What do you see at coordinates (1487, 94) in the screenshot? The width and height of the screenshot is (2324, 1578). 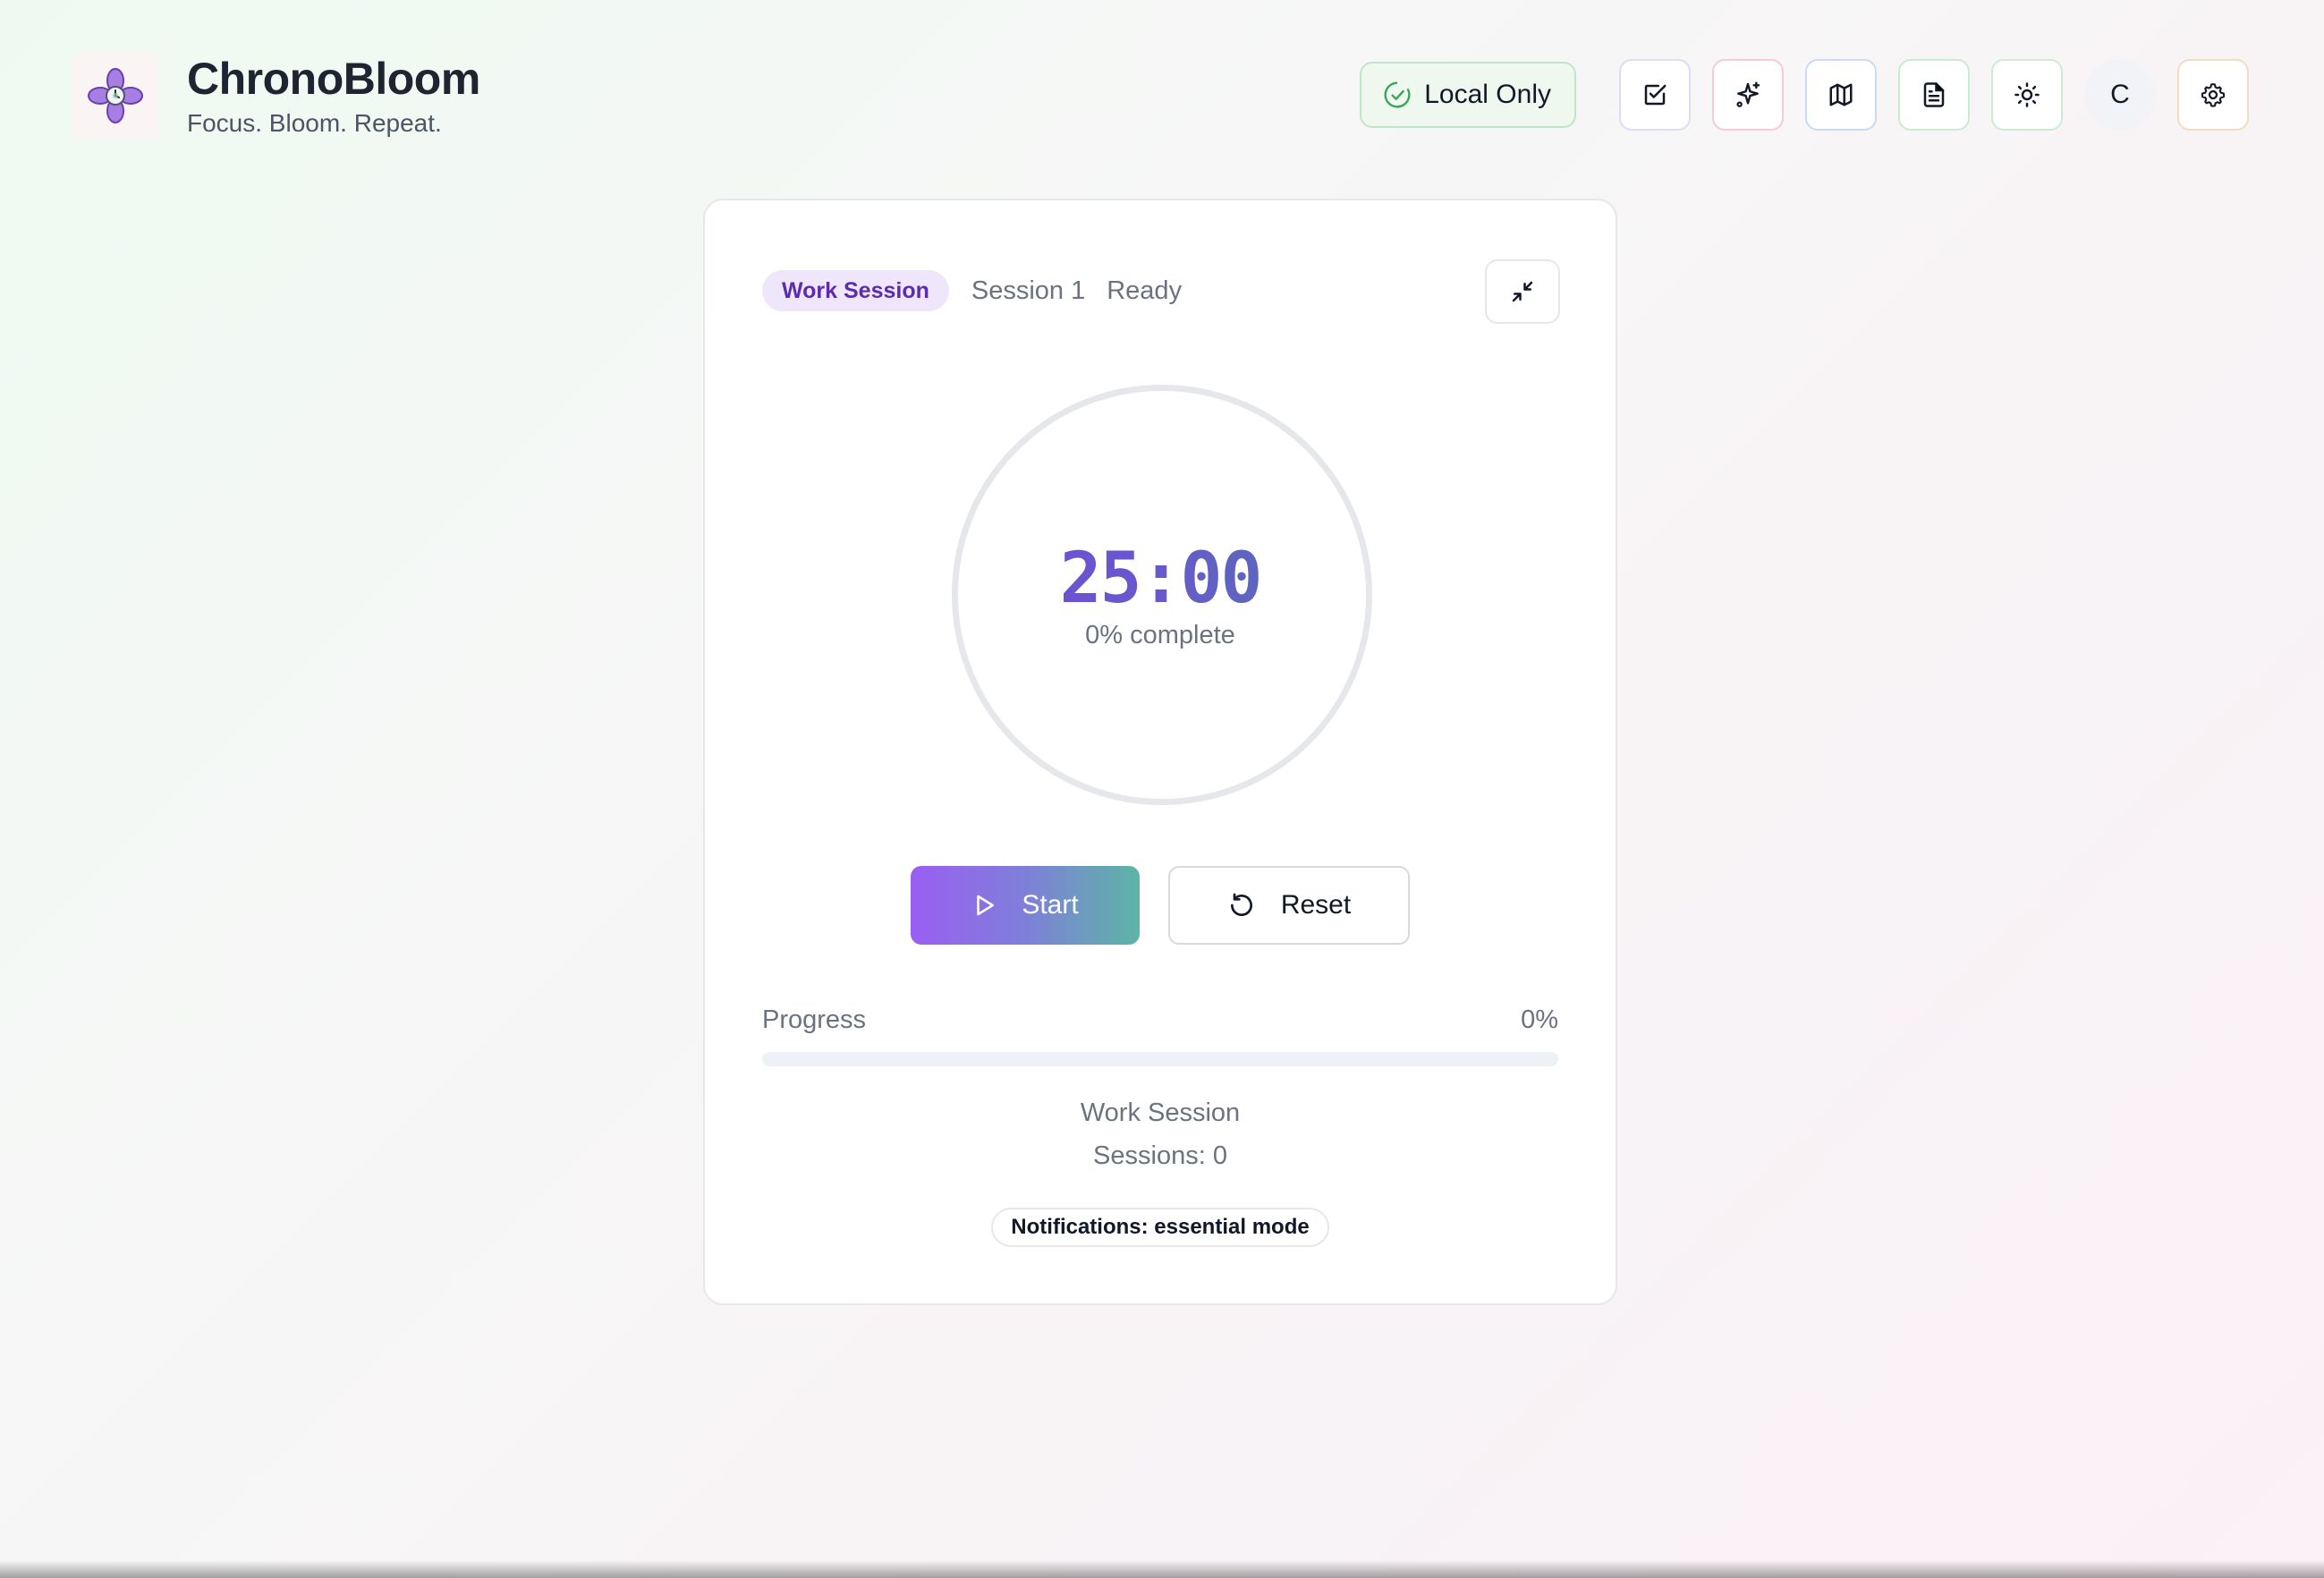 I see `local-only-label: Local Only` at bounding box center [1487, 94].